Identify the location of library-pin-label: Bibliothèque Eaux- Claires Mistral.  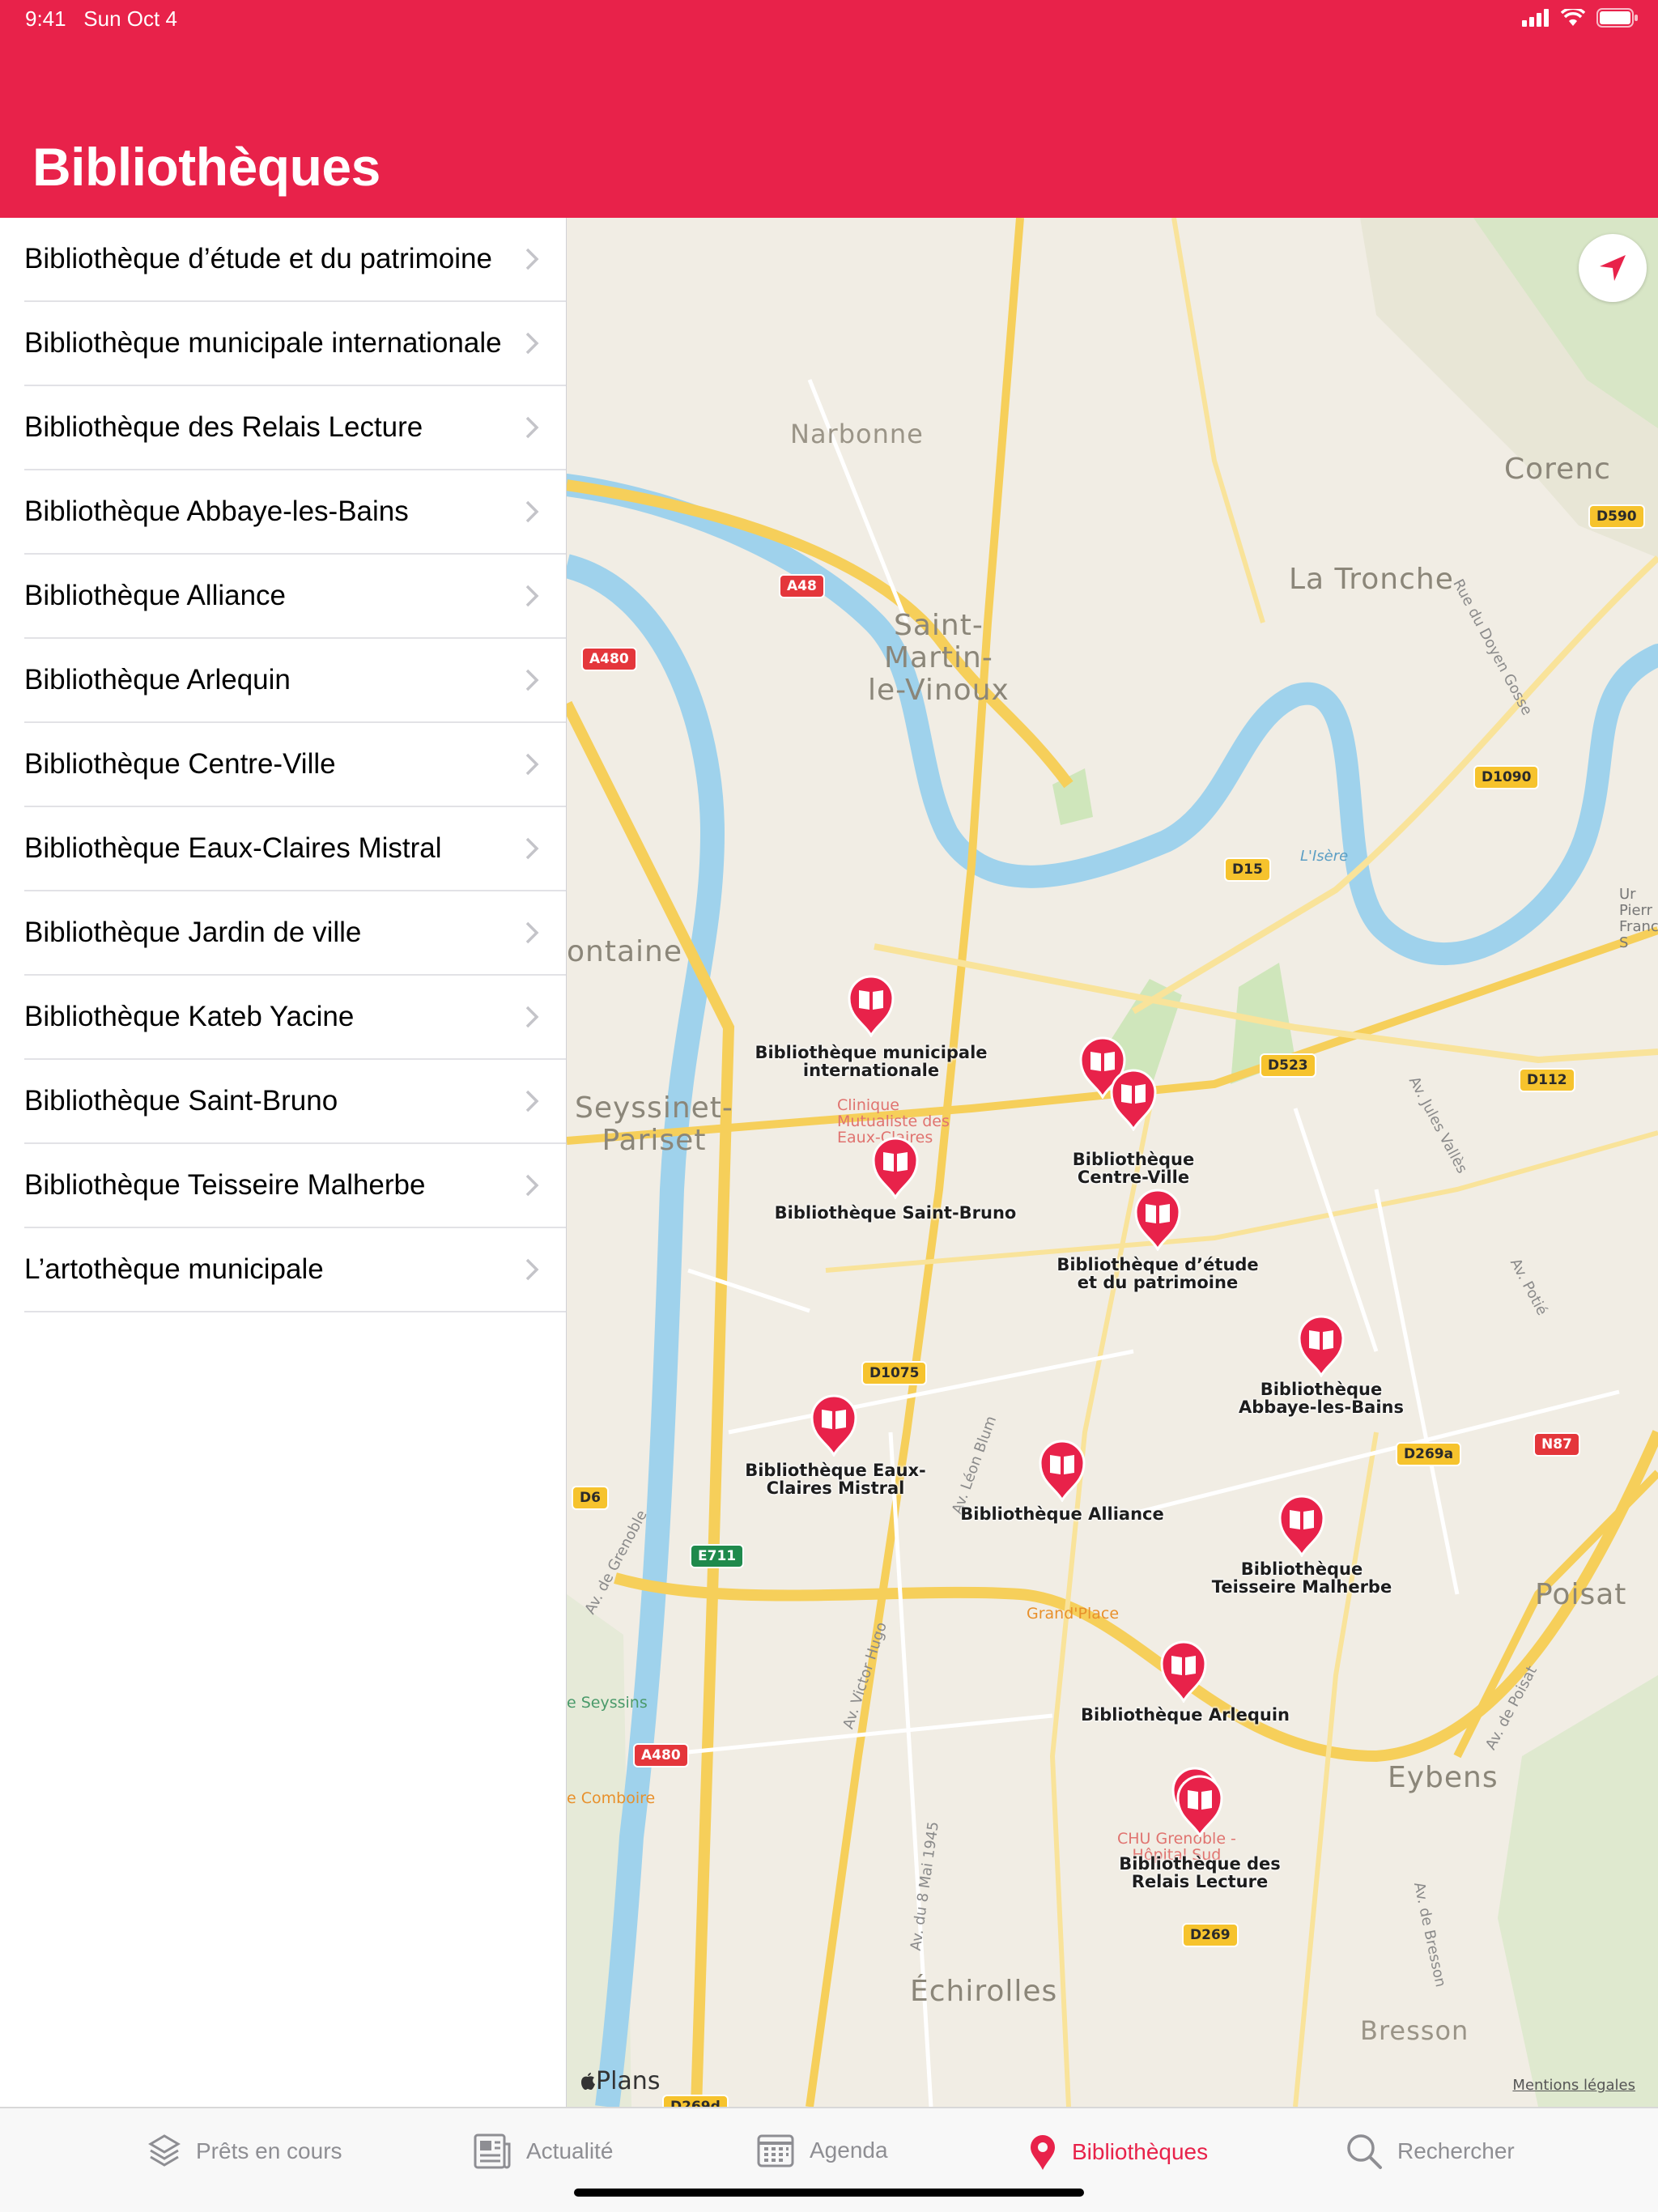
(835, 1480).